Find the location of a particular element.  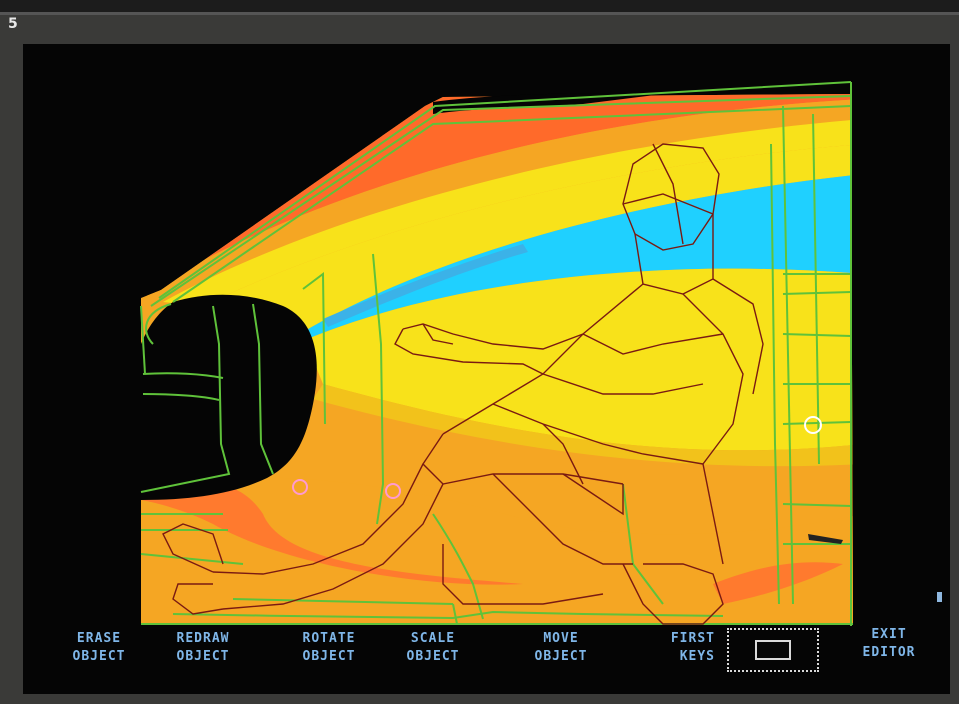

top-strip is located at coordinates (479, 6).